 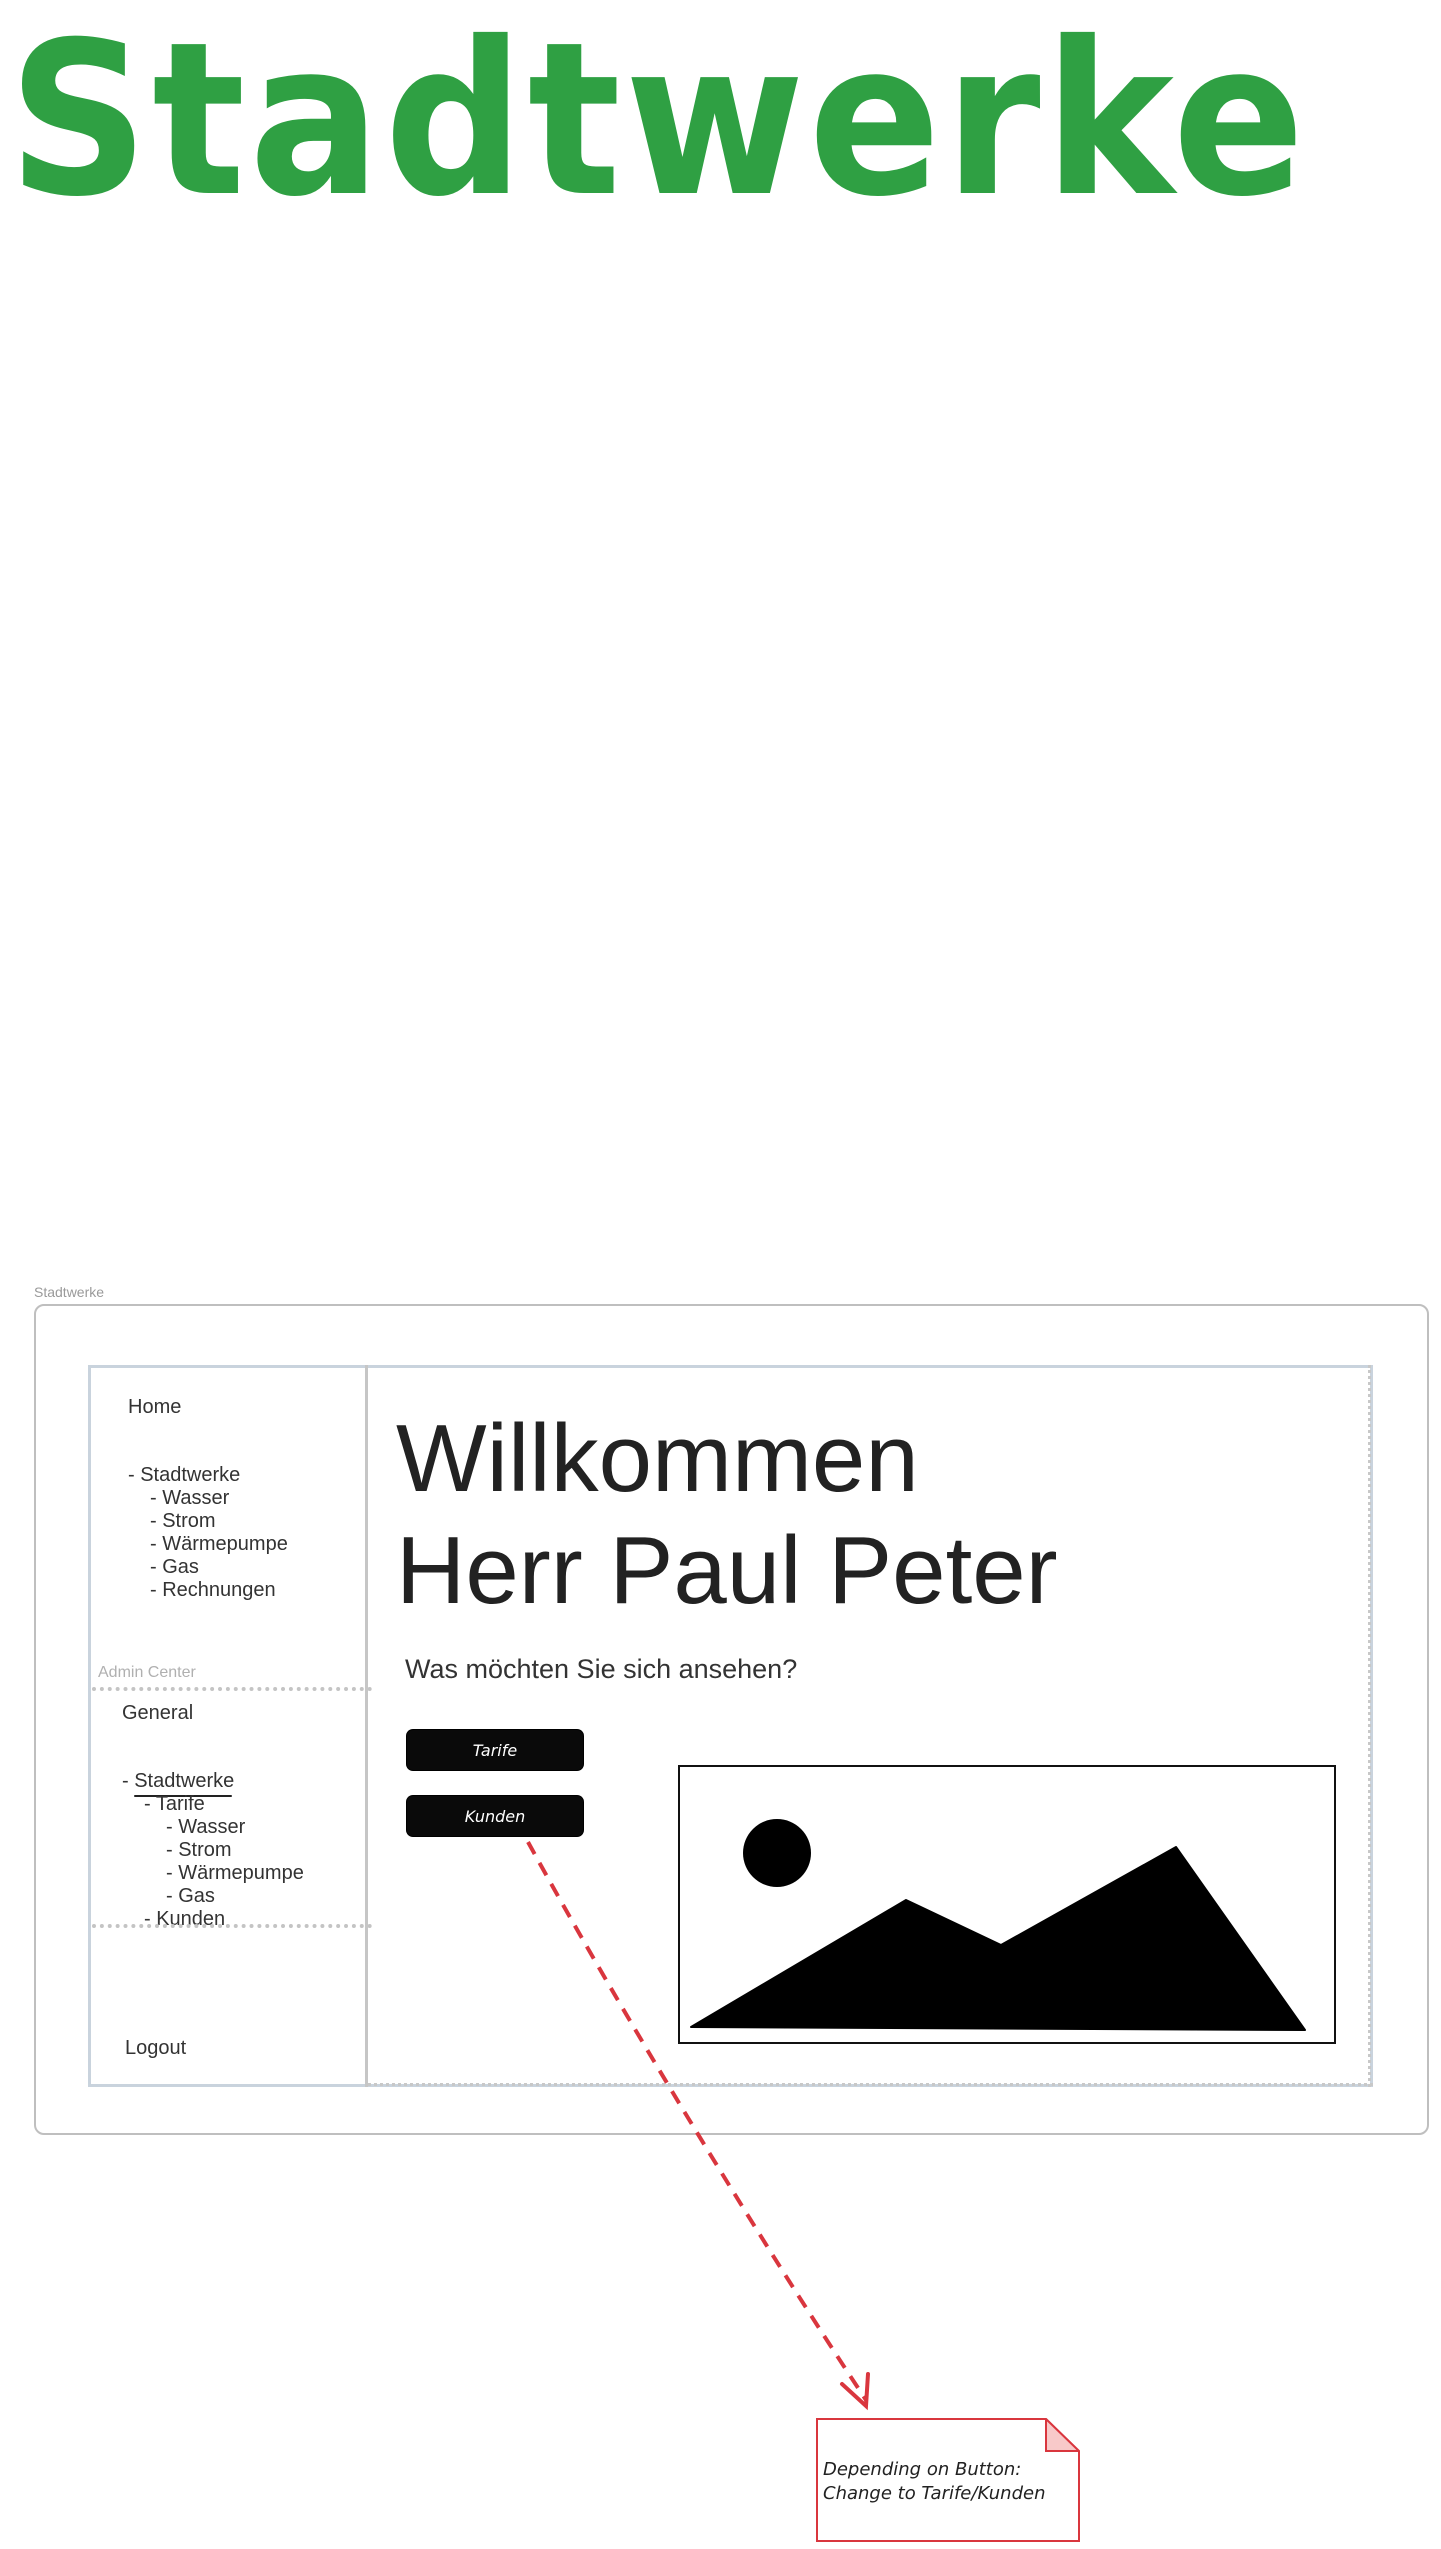 What do you see at coordinates (235, 1873) in the screenshot?
I see `admin-item-waermepumpe: - Wärmepumpe` at bounding box center [235, 1873].